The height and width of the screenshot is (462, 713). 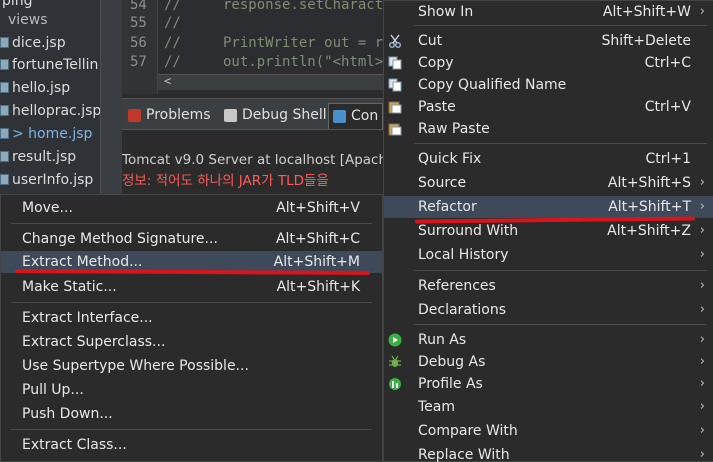 What do you see at coordinates (548, 12) in the screenshot?
I see `menu-item-show-in: Show In Alt+Shift+W ›` at bounding box center [548, 12].